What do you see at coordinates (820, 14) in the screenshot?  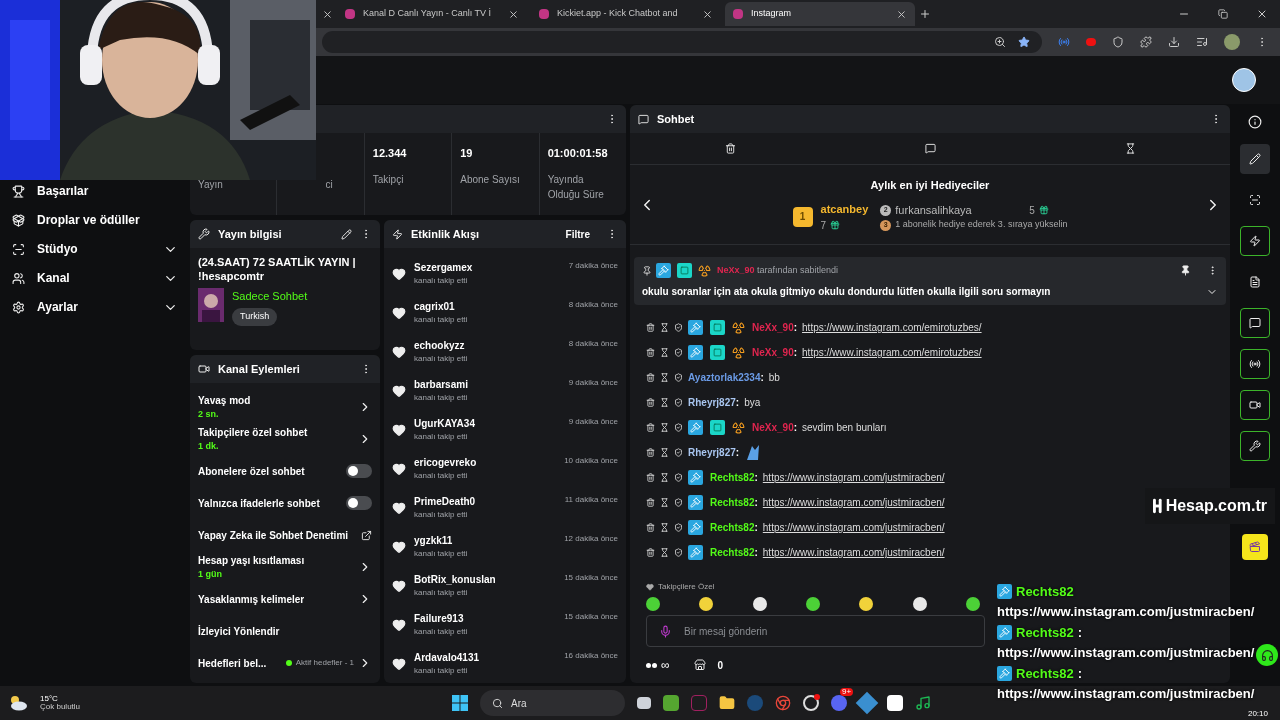 I see `browser-tab: Instagram` at bounding box center [820, 14].